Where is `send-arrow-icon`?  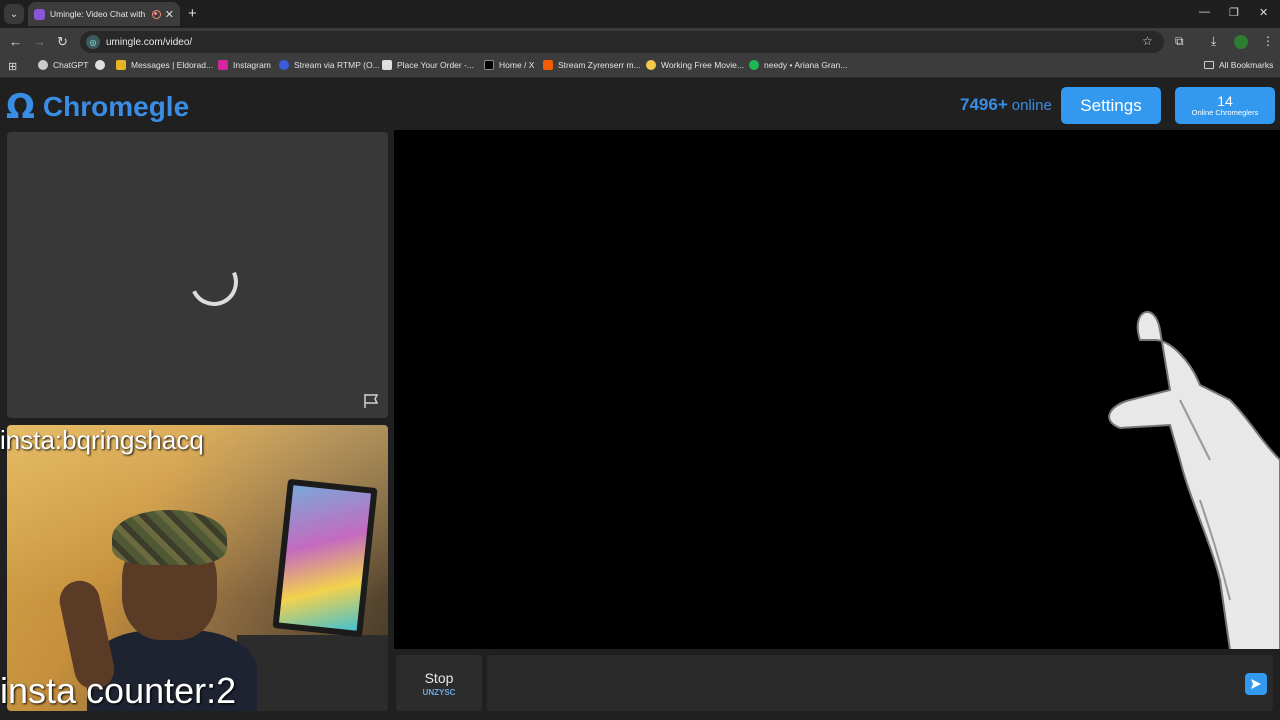
send-arrow-icon is located at coordinates (1256, 684).